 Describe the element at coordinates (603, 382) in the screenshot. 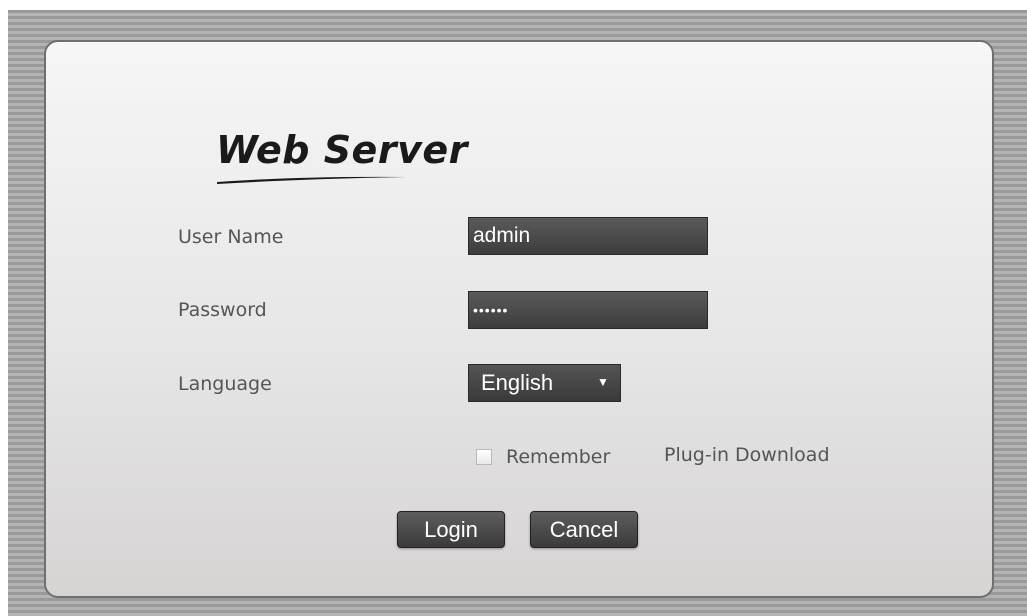

I see `chevron-down-icon: ▼` at that location.